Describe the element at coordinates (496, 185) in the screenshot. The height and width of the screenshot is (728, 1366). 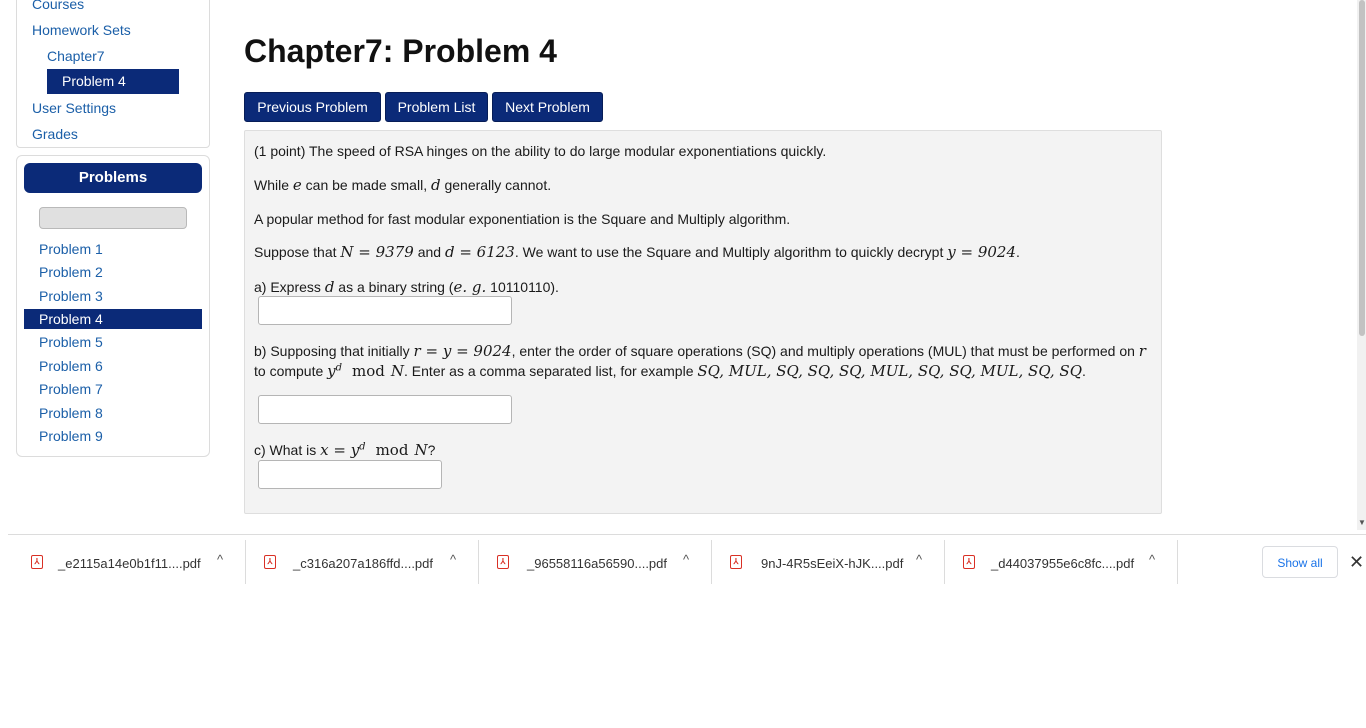
I see `text: generally cannot.` at that location.